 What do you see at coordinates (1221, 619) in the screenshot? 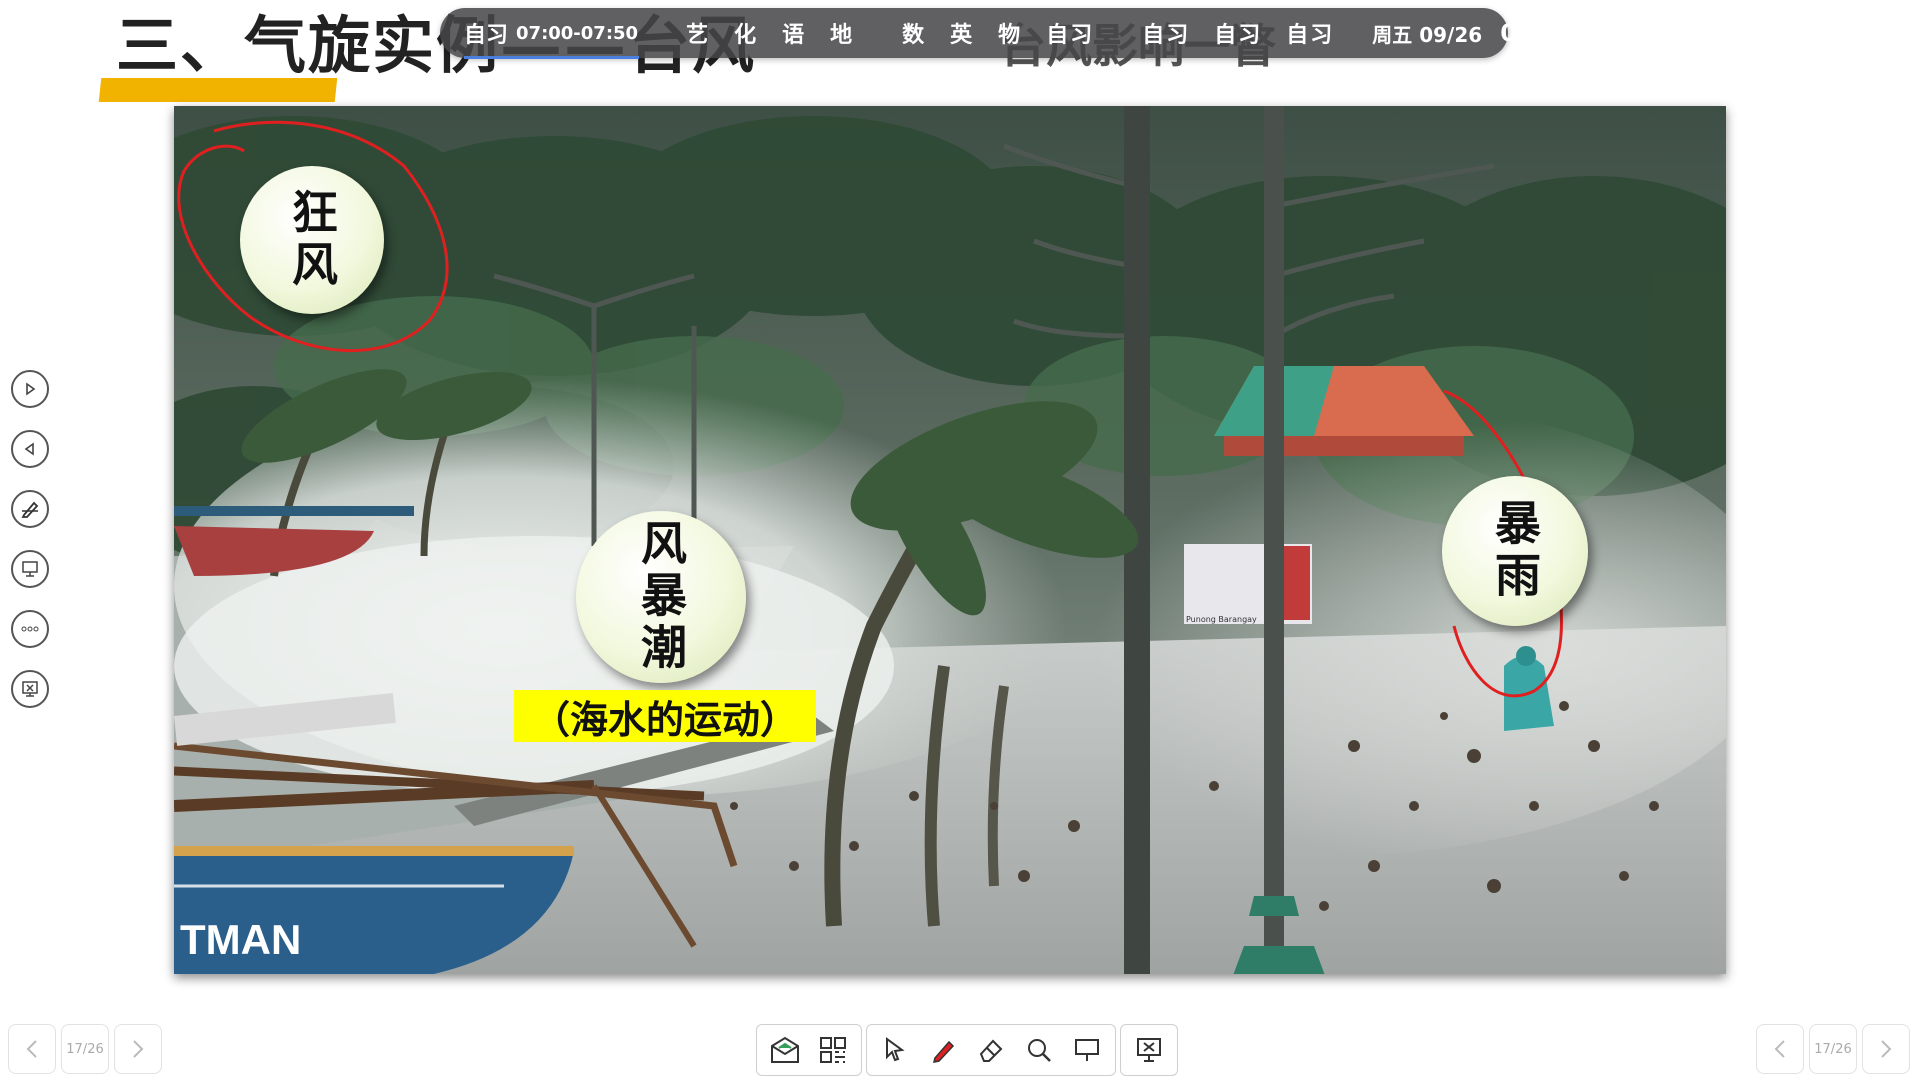
I see `poster-text: Punong Barangay` at bounding box center [1221, 619].